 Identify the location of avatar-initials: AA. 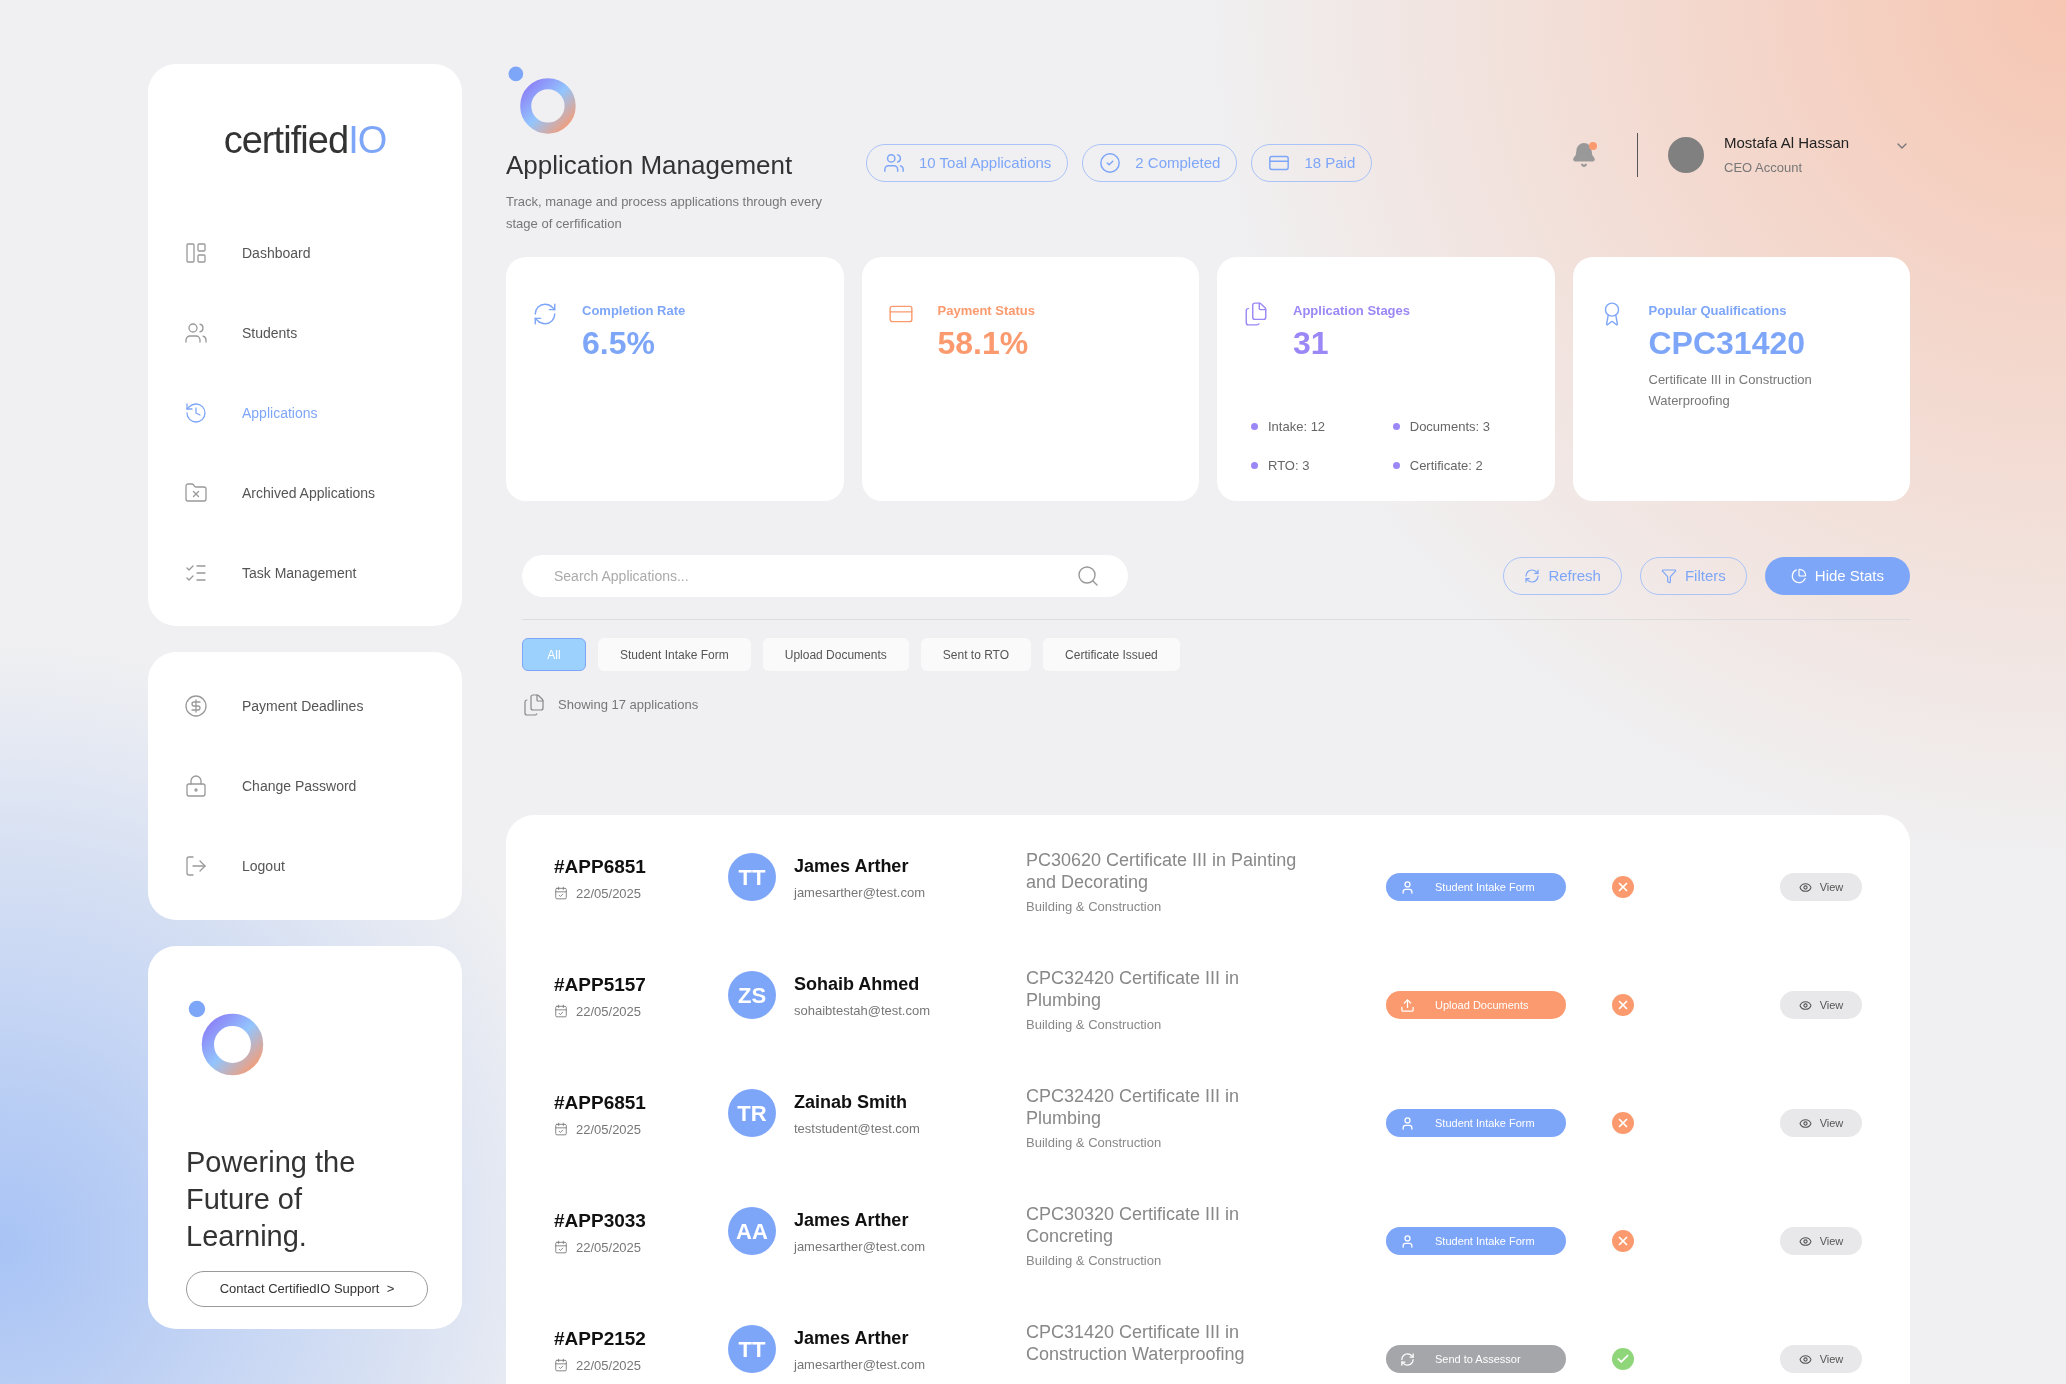
(752, 1231).